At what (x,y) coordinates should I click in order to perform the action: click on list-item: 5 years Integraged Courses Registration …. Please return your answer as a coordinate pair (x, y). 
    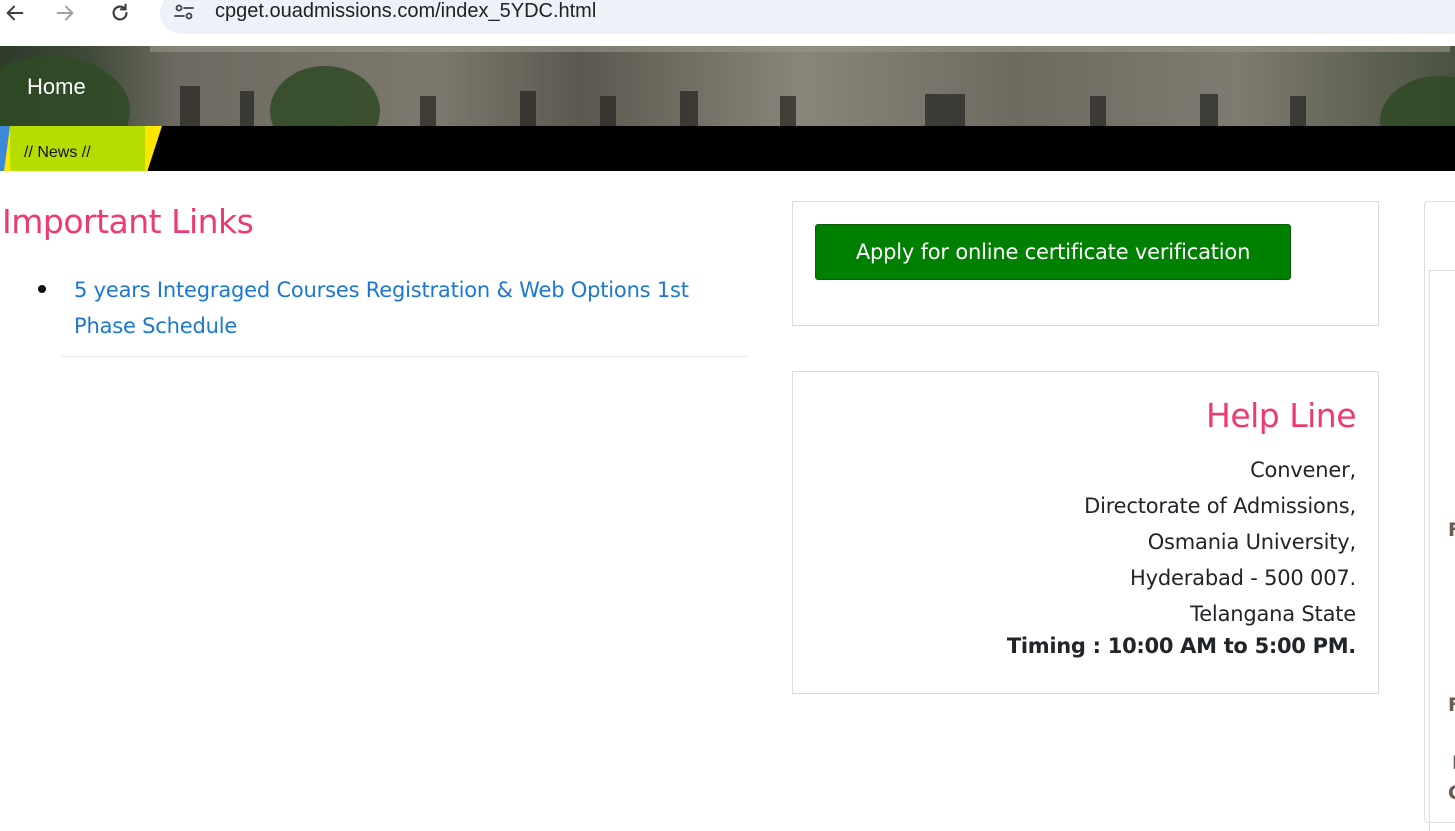
    Looking at the image, I should click on (393, 314).